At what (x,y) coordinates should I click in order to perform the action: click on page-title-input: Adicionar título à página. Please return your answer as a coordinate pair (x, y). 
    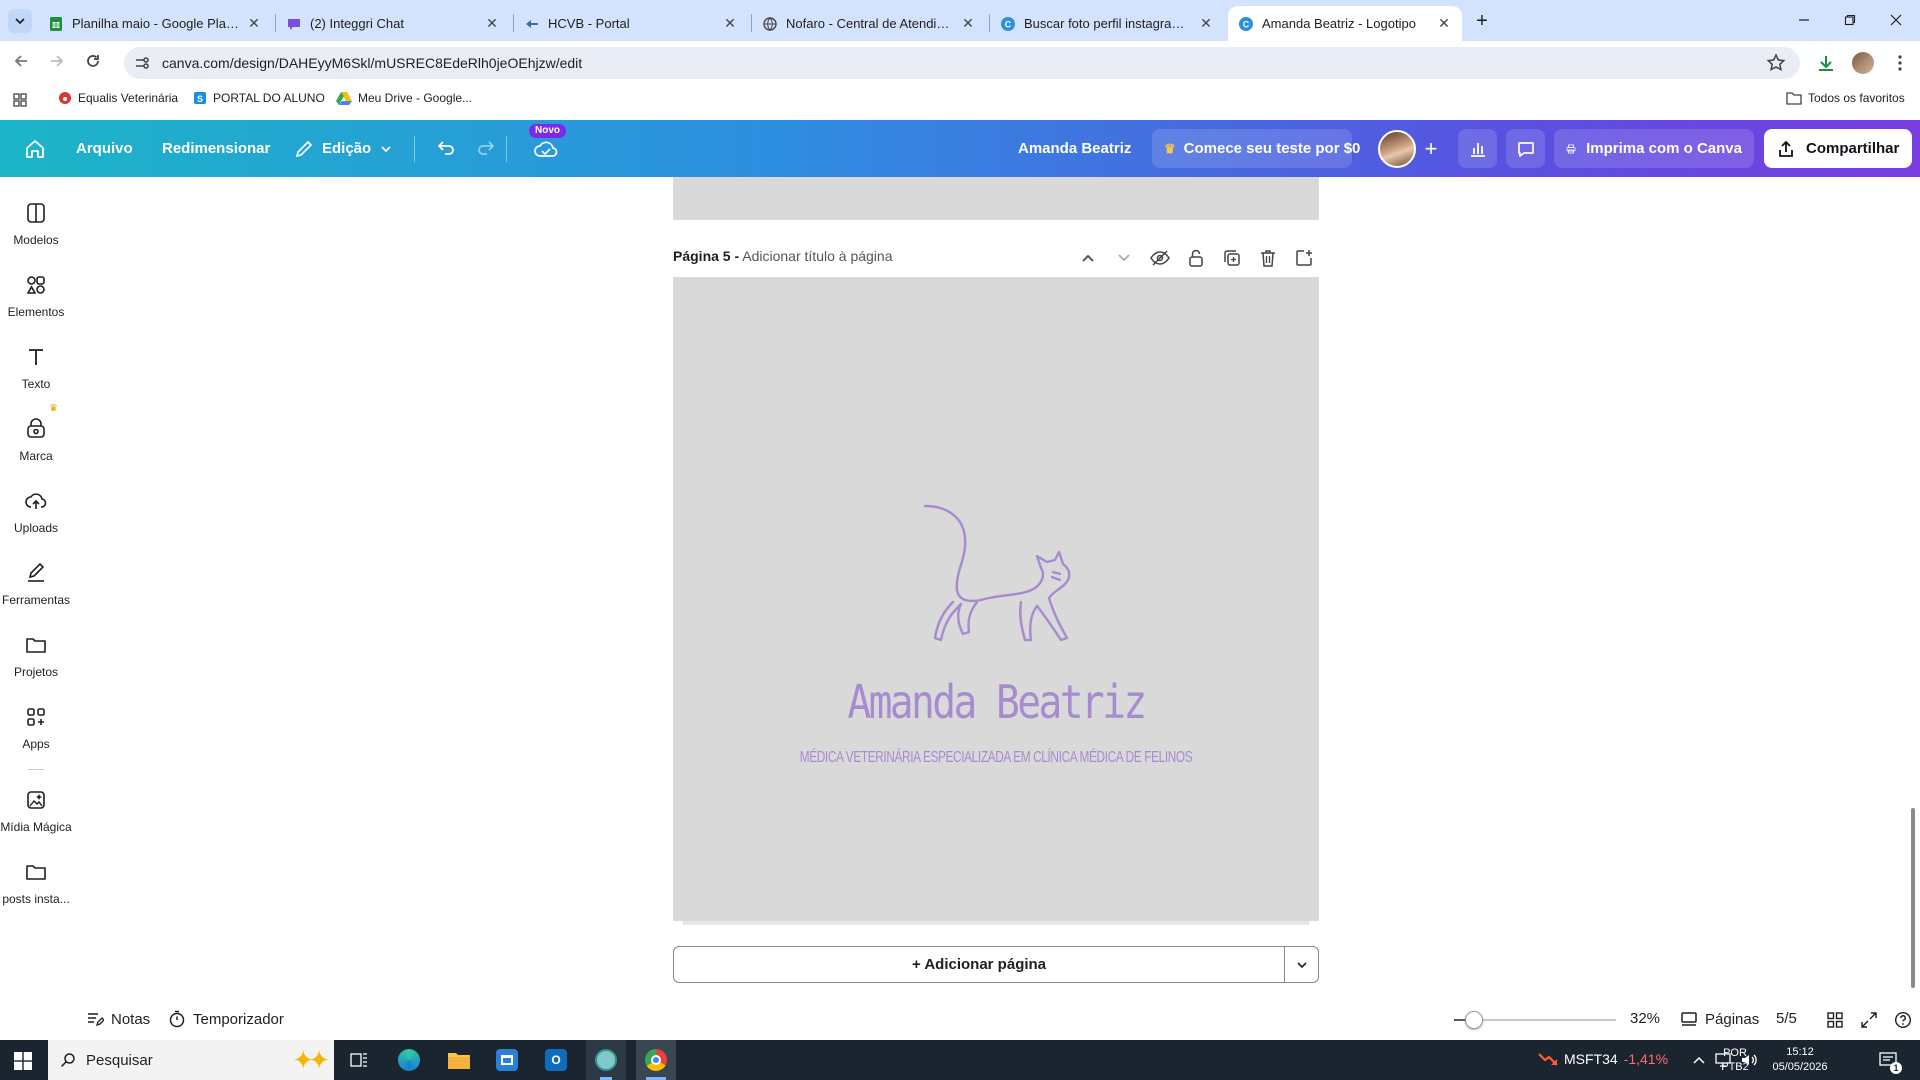
    Looking at the image, I should click on (817, 256).